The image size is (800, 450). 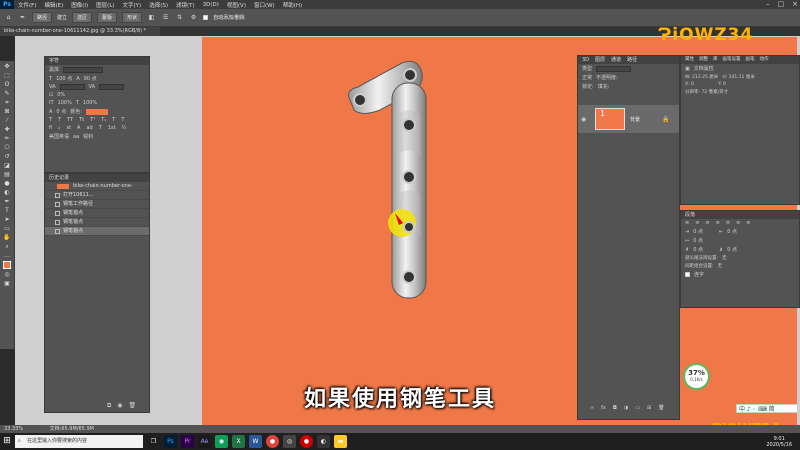 I want to click on photoshop-taskbar-icon: Ps, so click(x=170, y=441).